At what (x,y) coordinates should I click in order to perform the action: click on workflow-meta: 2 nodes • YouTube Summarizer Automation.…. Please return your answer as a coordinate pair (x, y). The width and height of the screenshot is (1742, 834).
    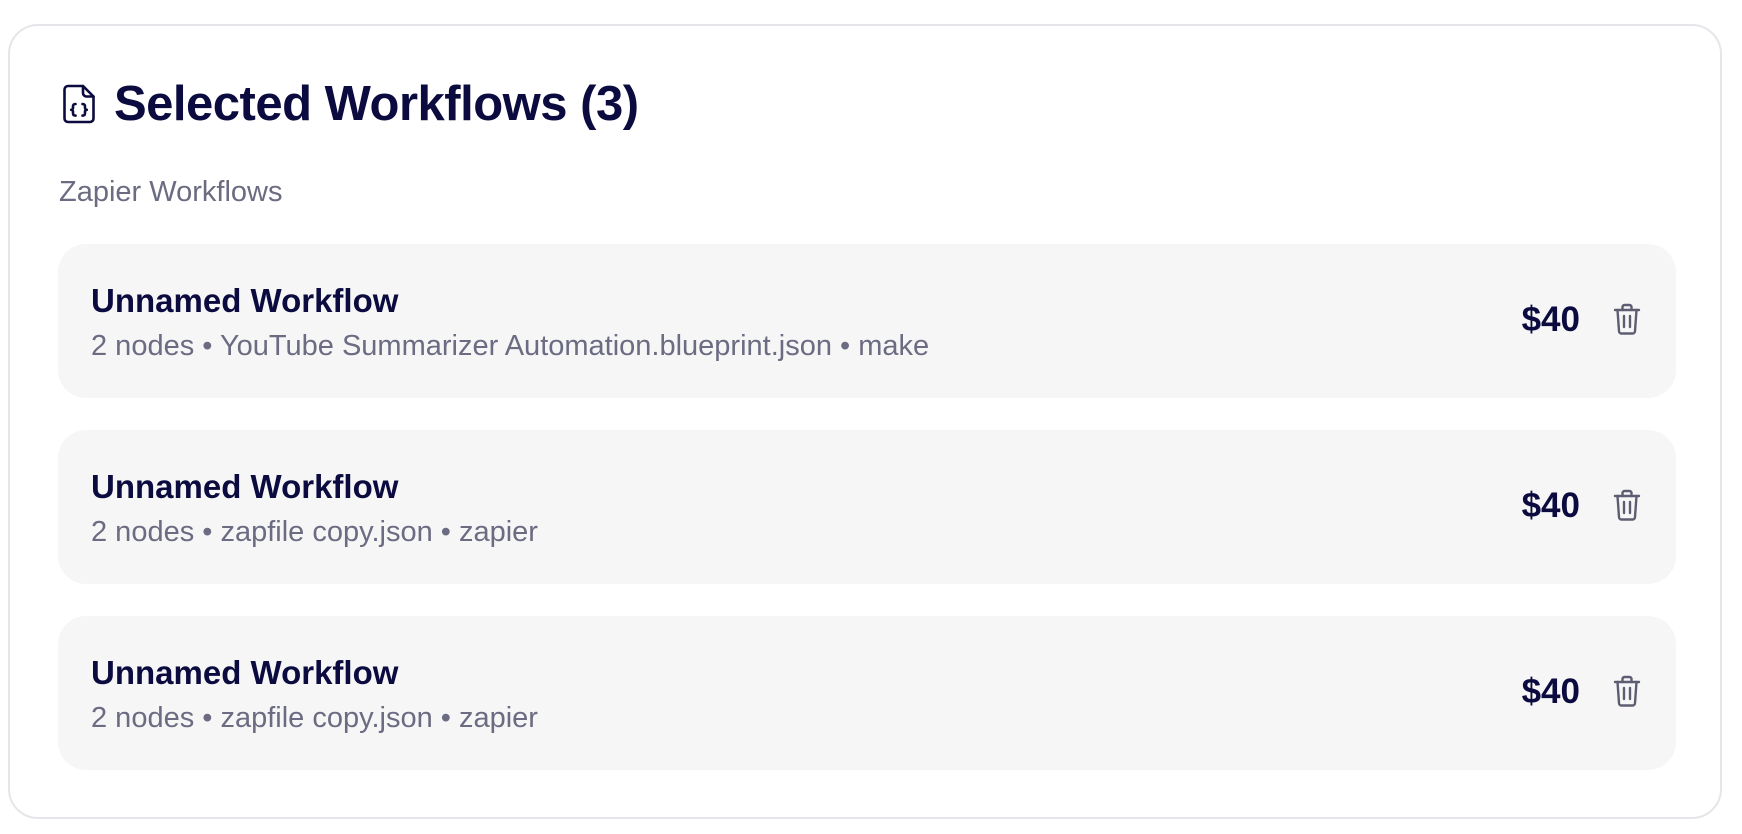
    Looking at the image, I should click on (510, 346).